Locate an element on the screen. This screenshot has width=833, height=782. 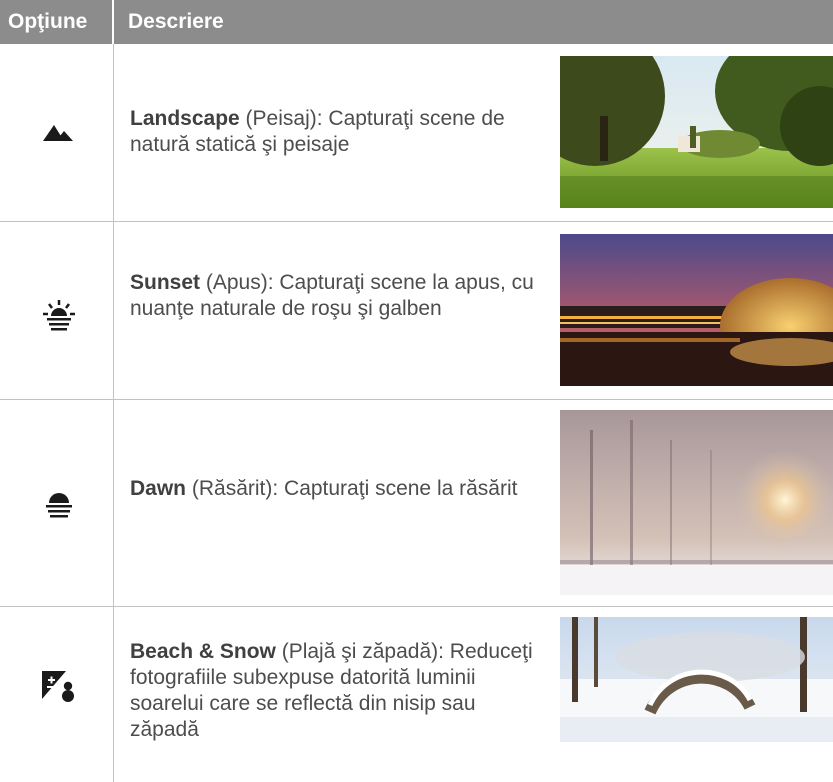
table-header: Opţiune Descriere is located at coordinates (416, 22).